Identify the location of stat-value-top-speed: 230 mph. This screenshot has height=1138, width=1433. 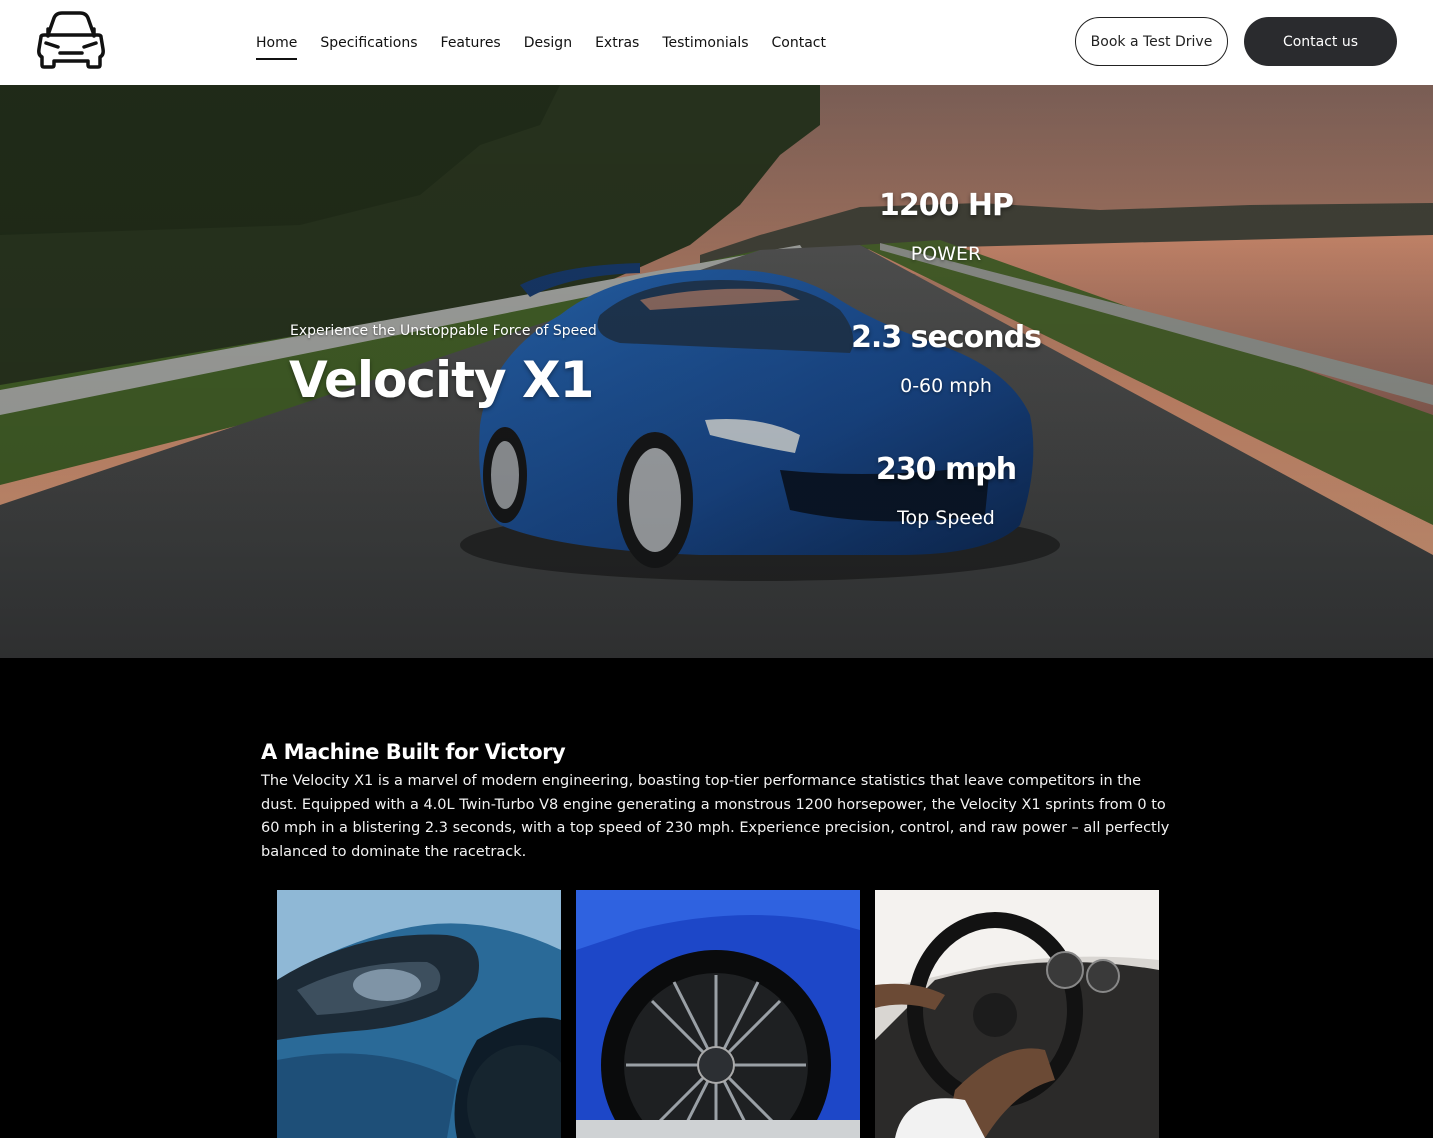
(946, 469).